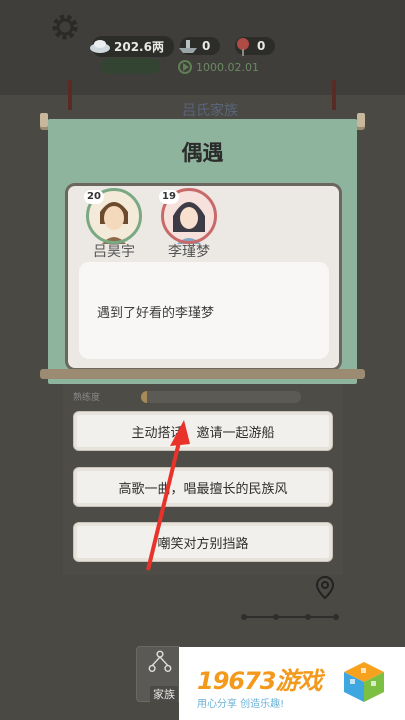  What do you see at coordinates (241, 704) in the screenshot?
I see `watermark-slogan: 用心分享 创造乐趣!` at bounding box center [241, 704].